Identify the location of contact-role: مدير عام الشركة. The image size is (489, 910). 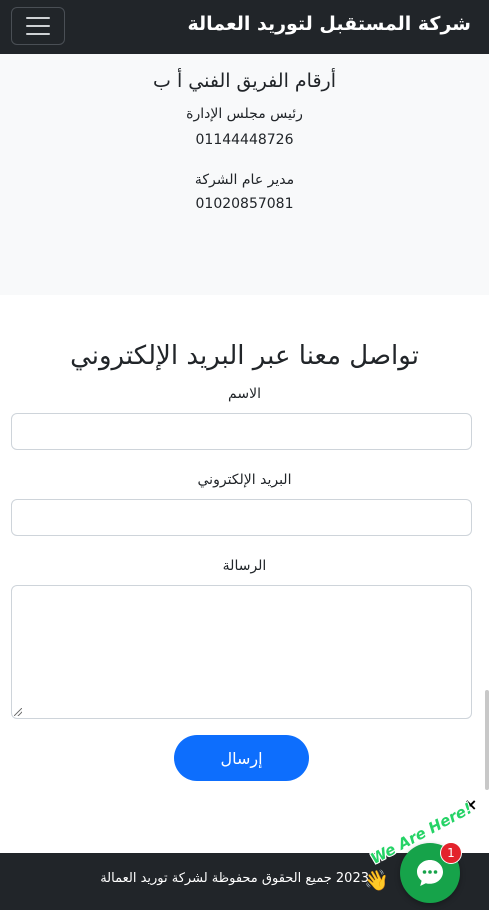
(244, 180).